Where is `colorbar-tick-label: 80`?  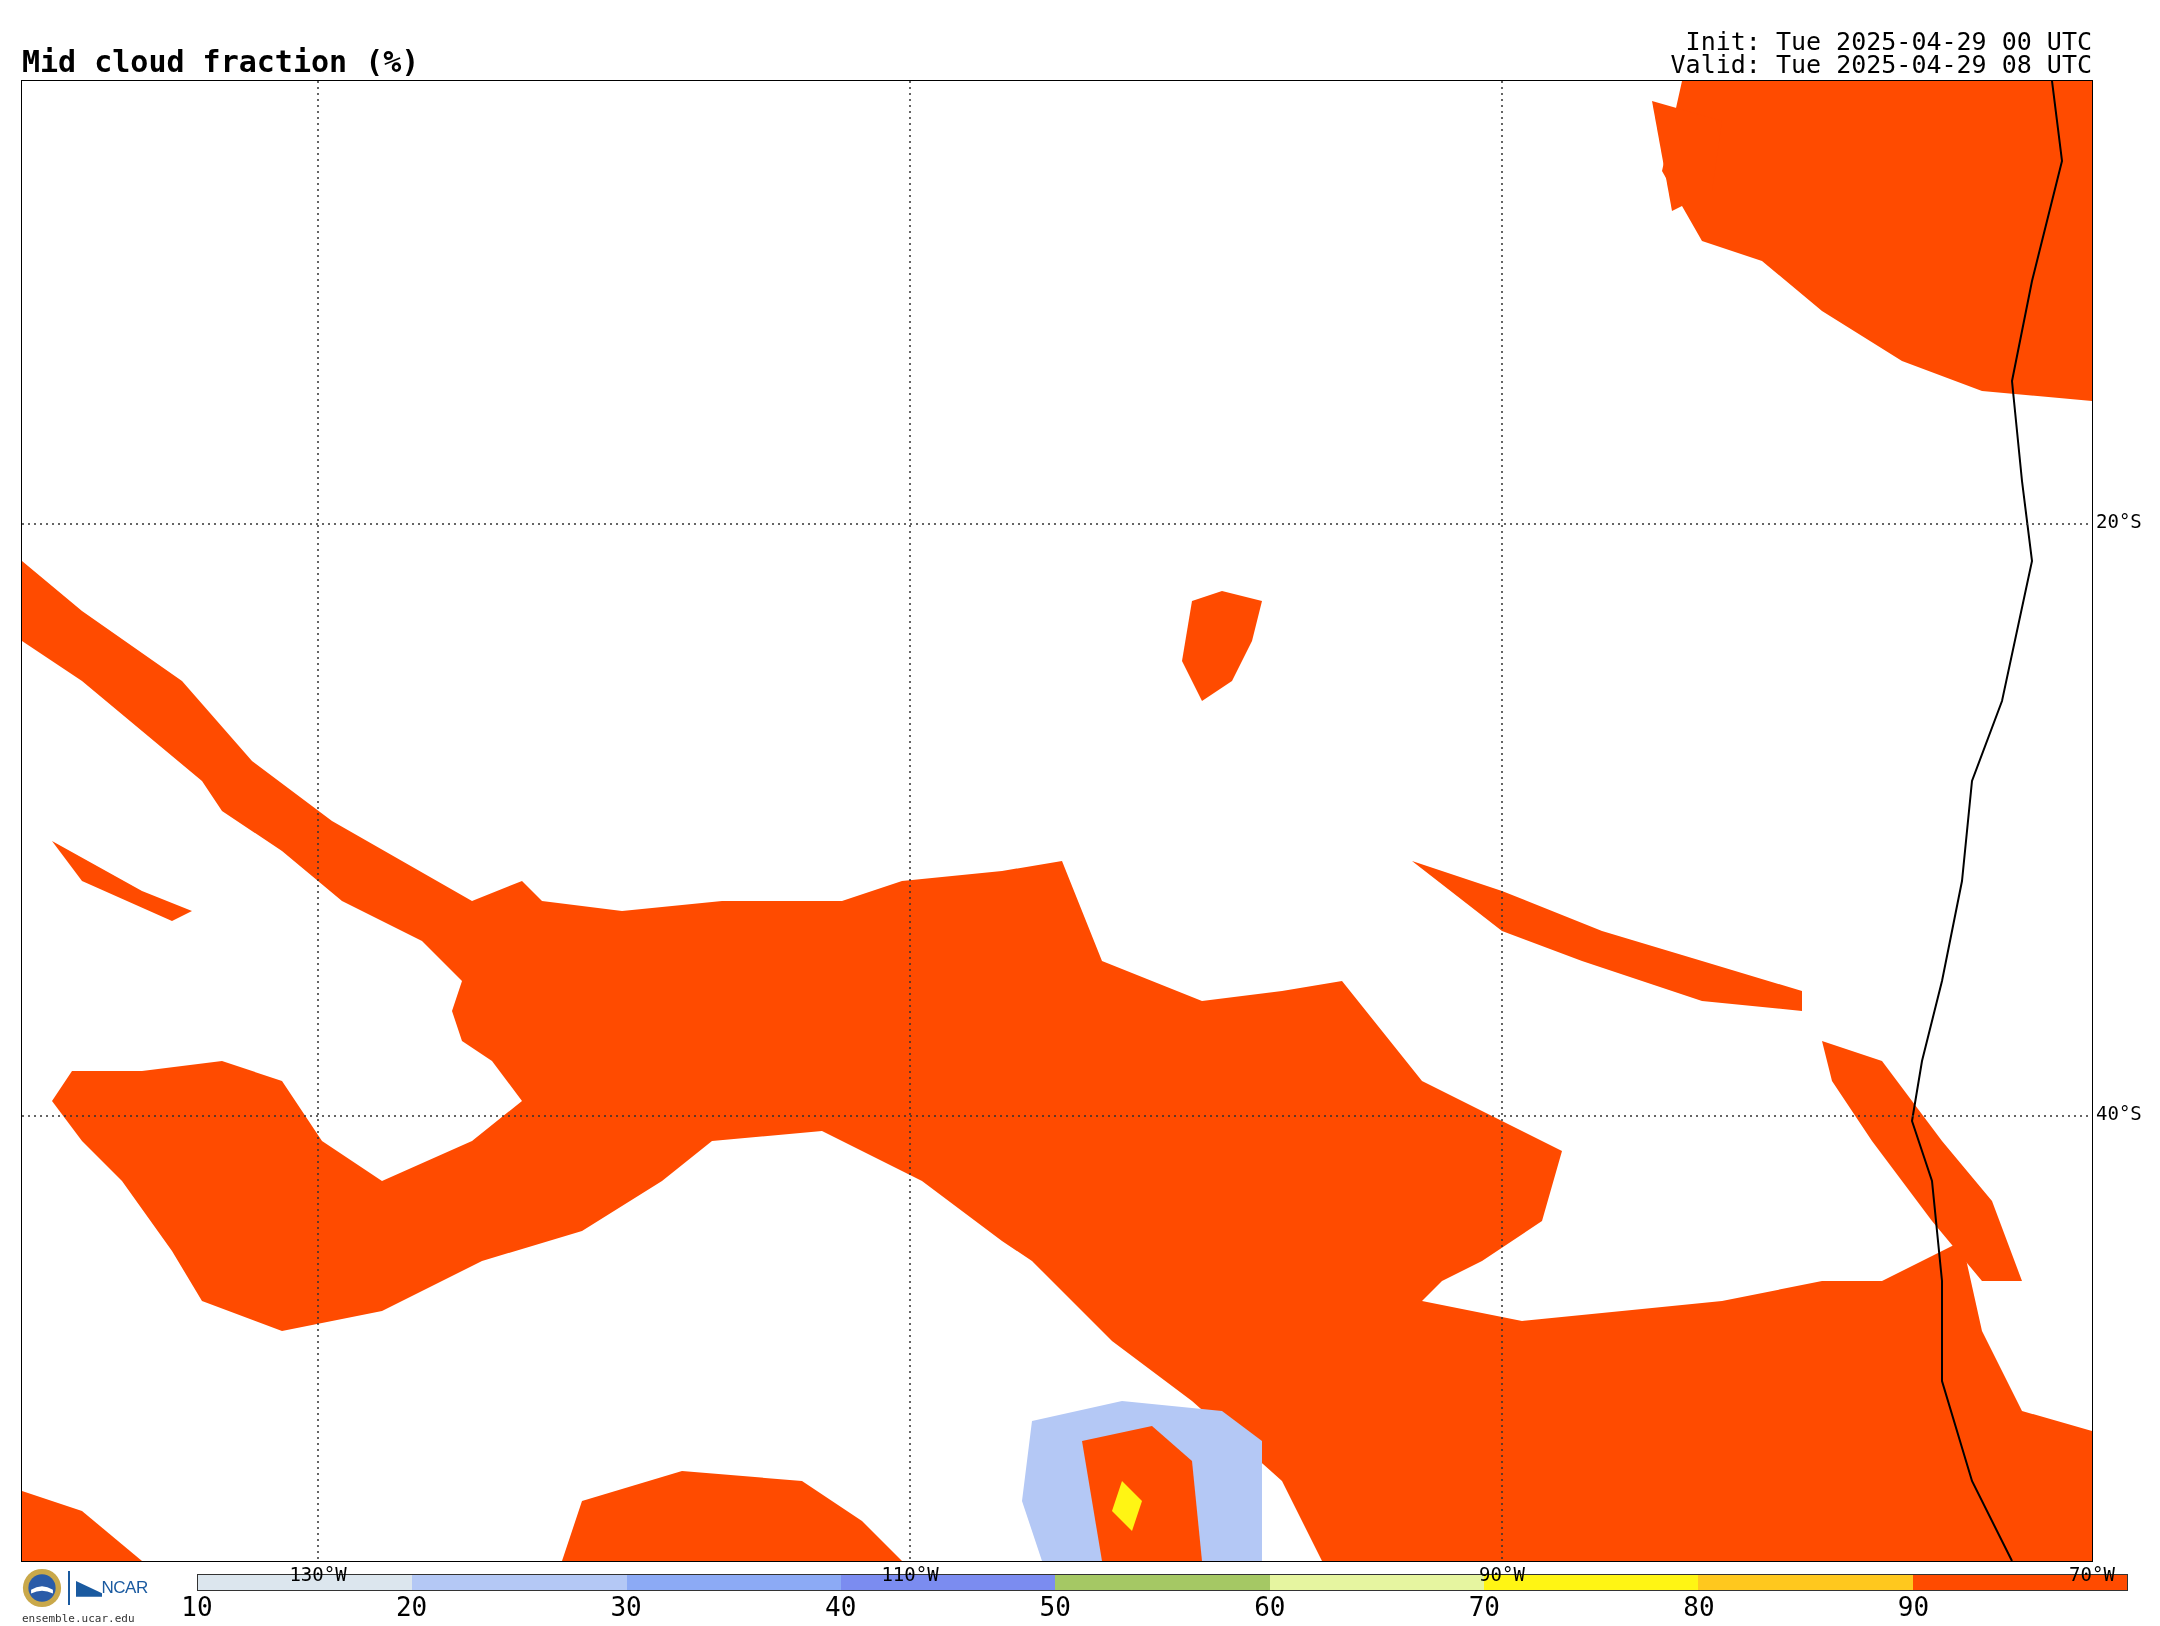 colorbar-tick-label: 80 is located at coordinates (1699, 1607).